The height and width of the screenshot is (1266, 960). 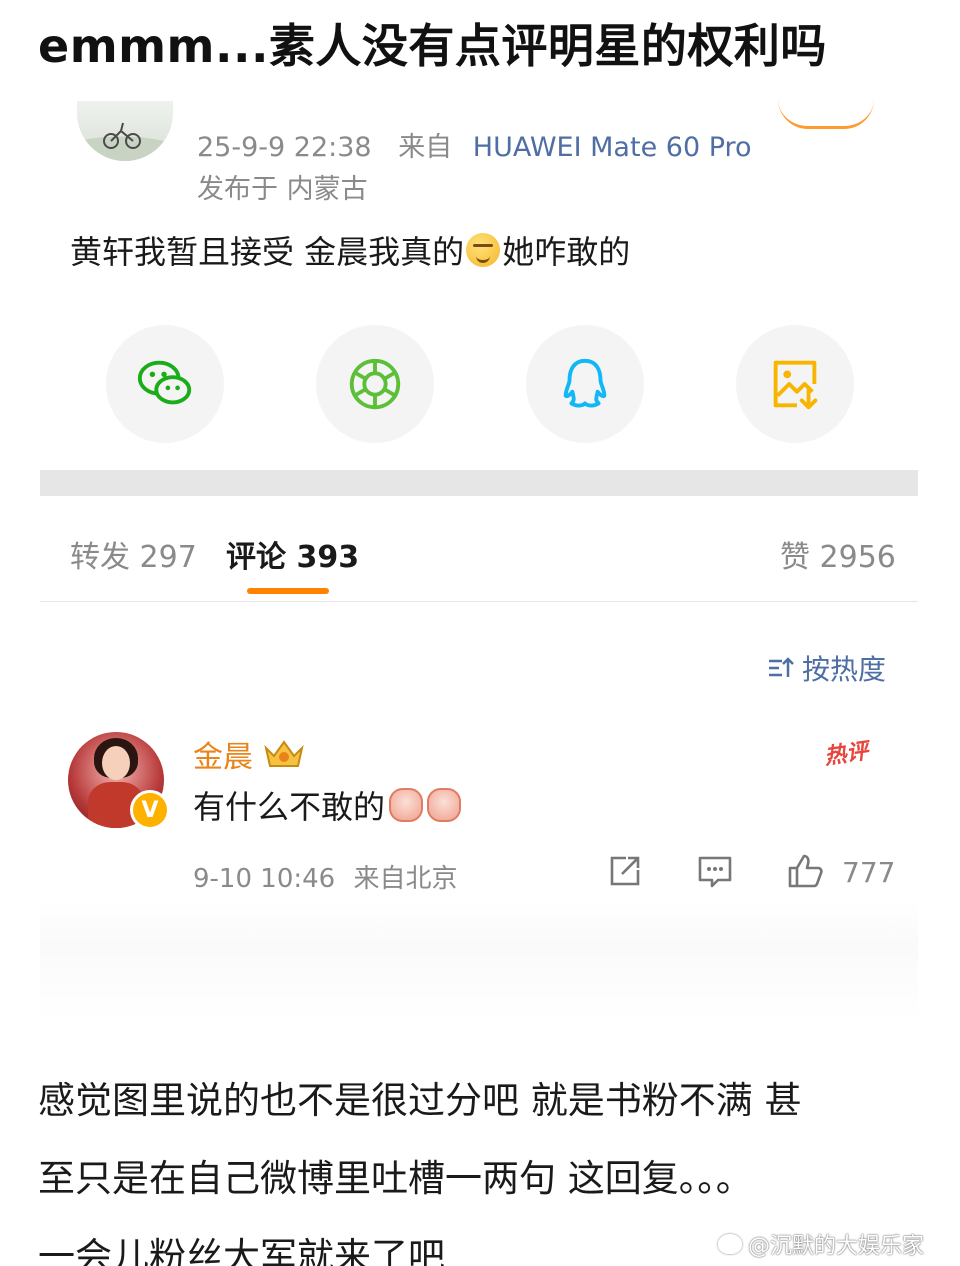 I want to click on share-qq-button, so click(x=585, y=384).